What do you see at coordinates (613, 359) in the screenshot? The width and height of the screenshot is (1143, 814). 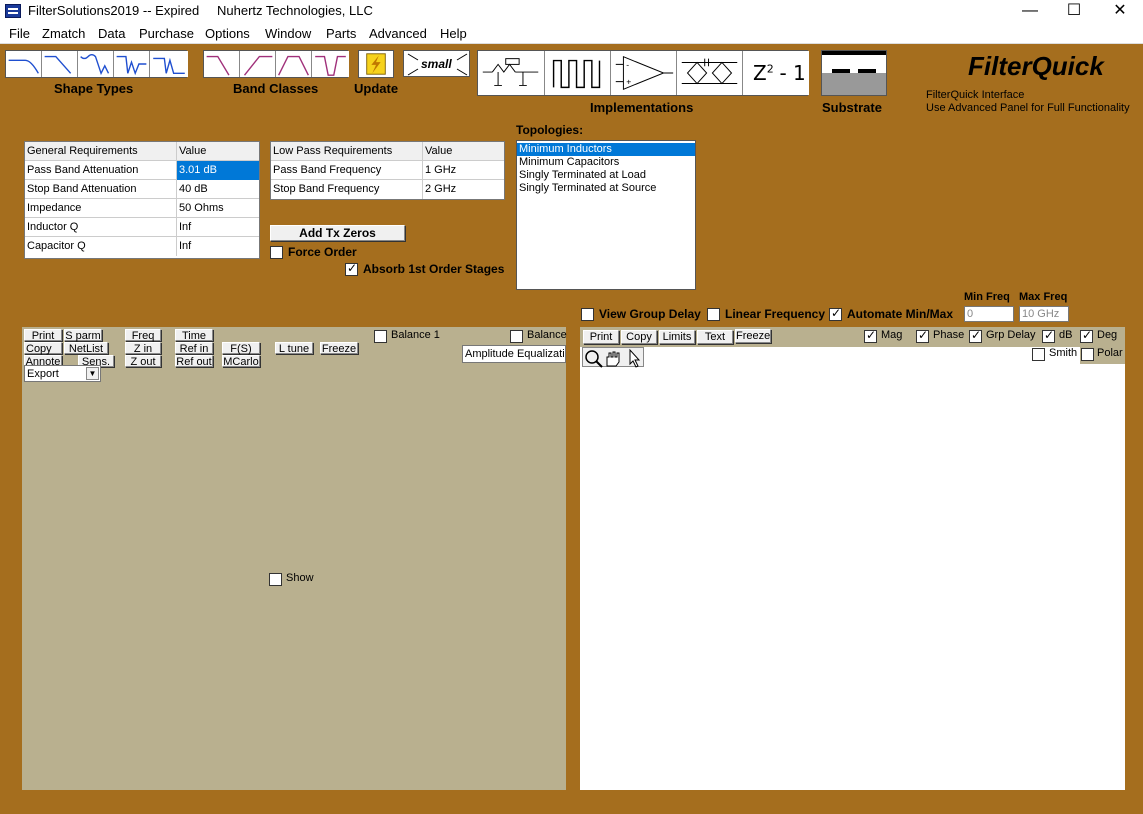 I see `pan-hand-icon` at bounding box center [613, 359].